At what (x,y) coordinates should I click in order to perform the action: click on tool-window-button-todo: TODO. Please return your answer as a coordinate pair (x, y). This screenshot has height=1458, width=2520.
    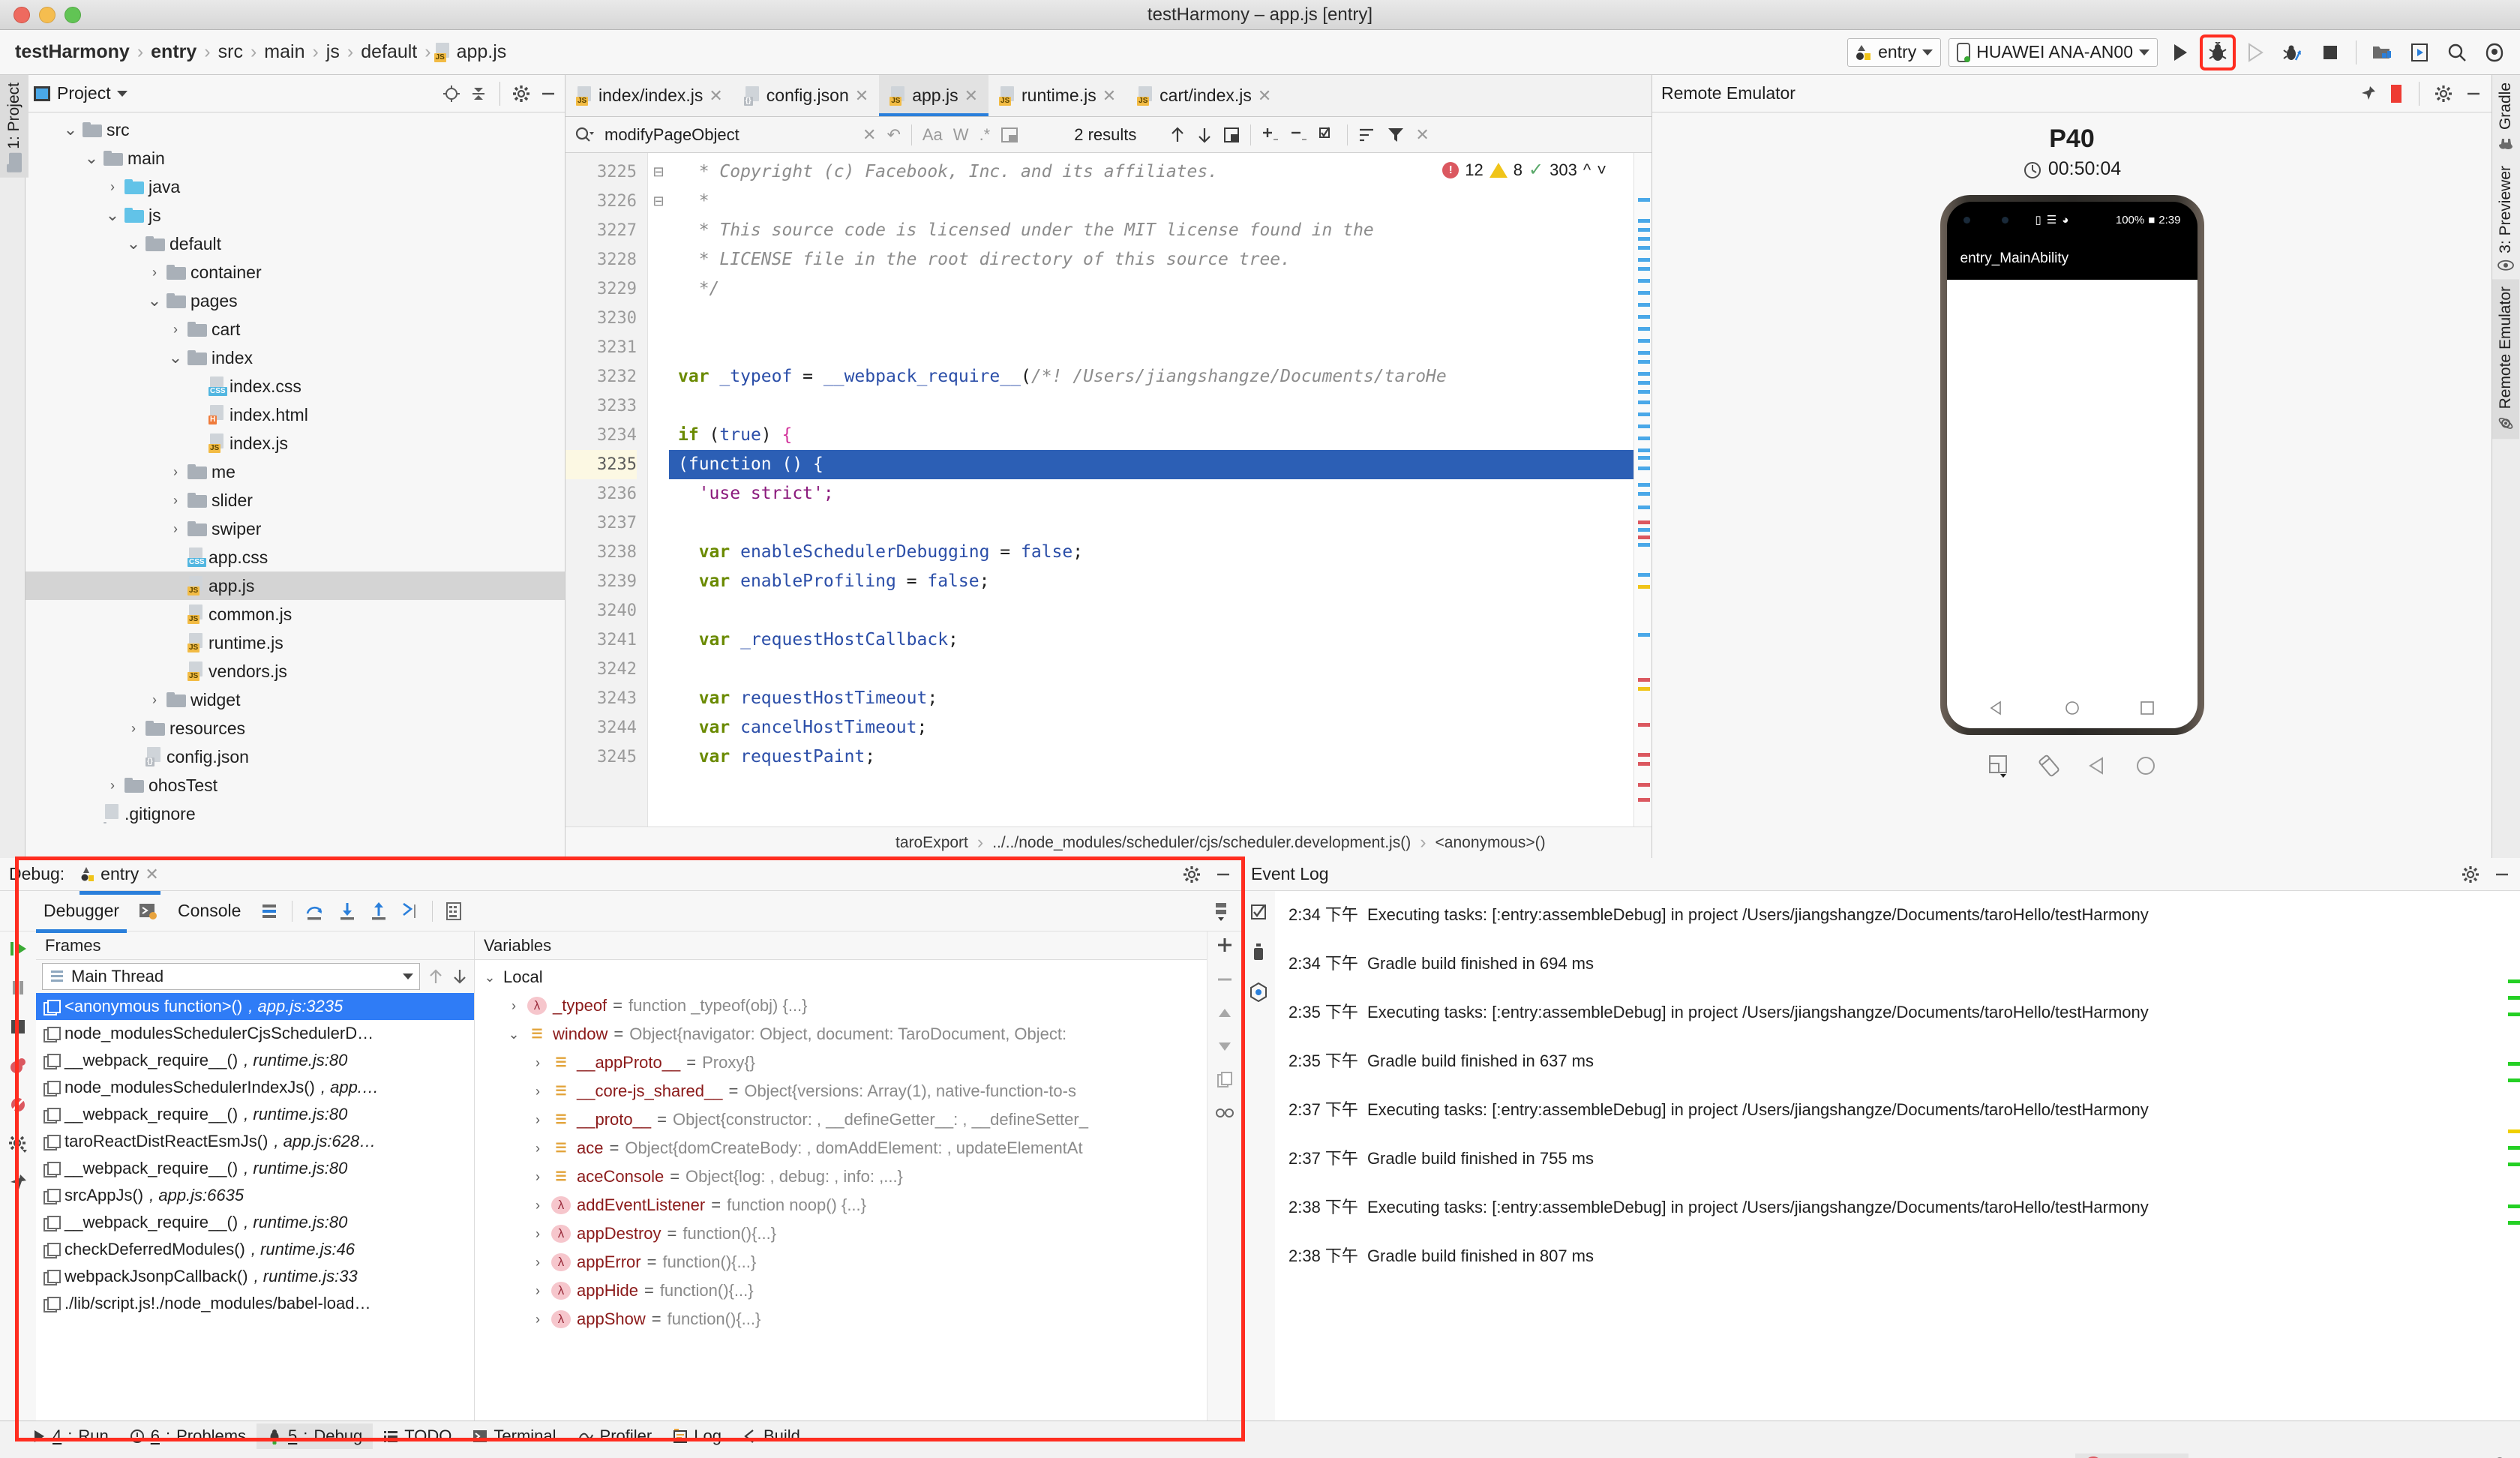
    Looking at the image, I should click on (417, 1436).